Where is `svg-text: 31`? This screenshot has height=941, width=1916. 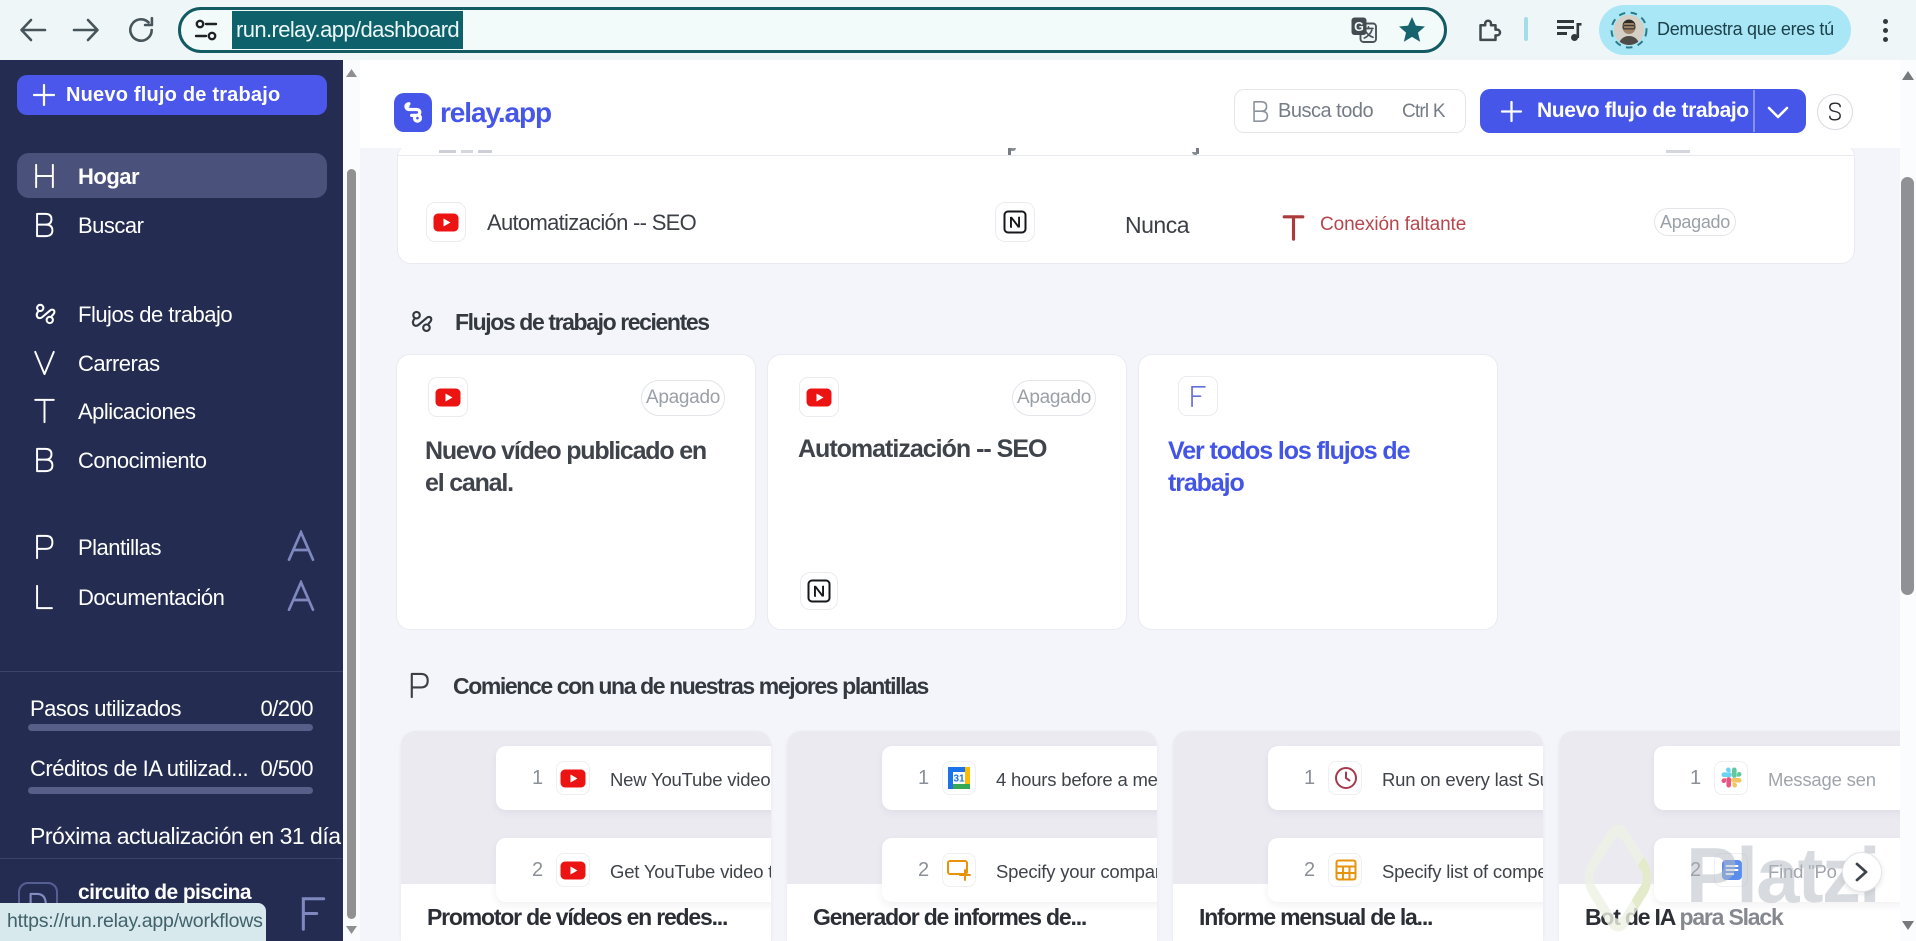 svg-text: 31 is located at coordinates (959, 779).